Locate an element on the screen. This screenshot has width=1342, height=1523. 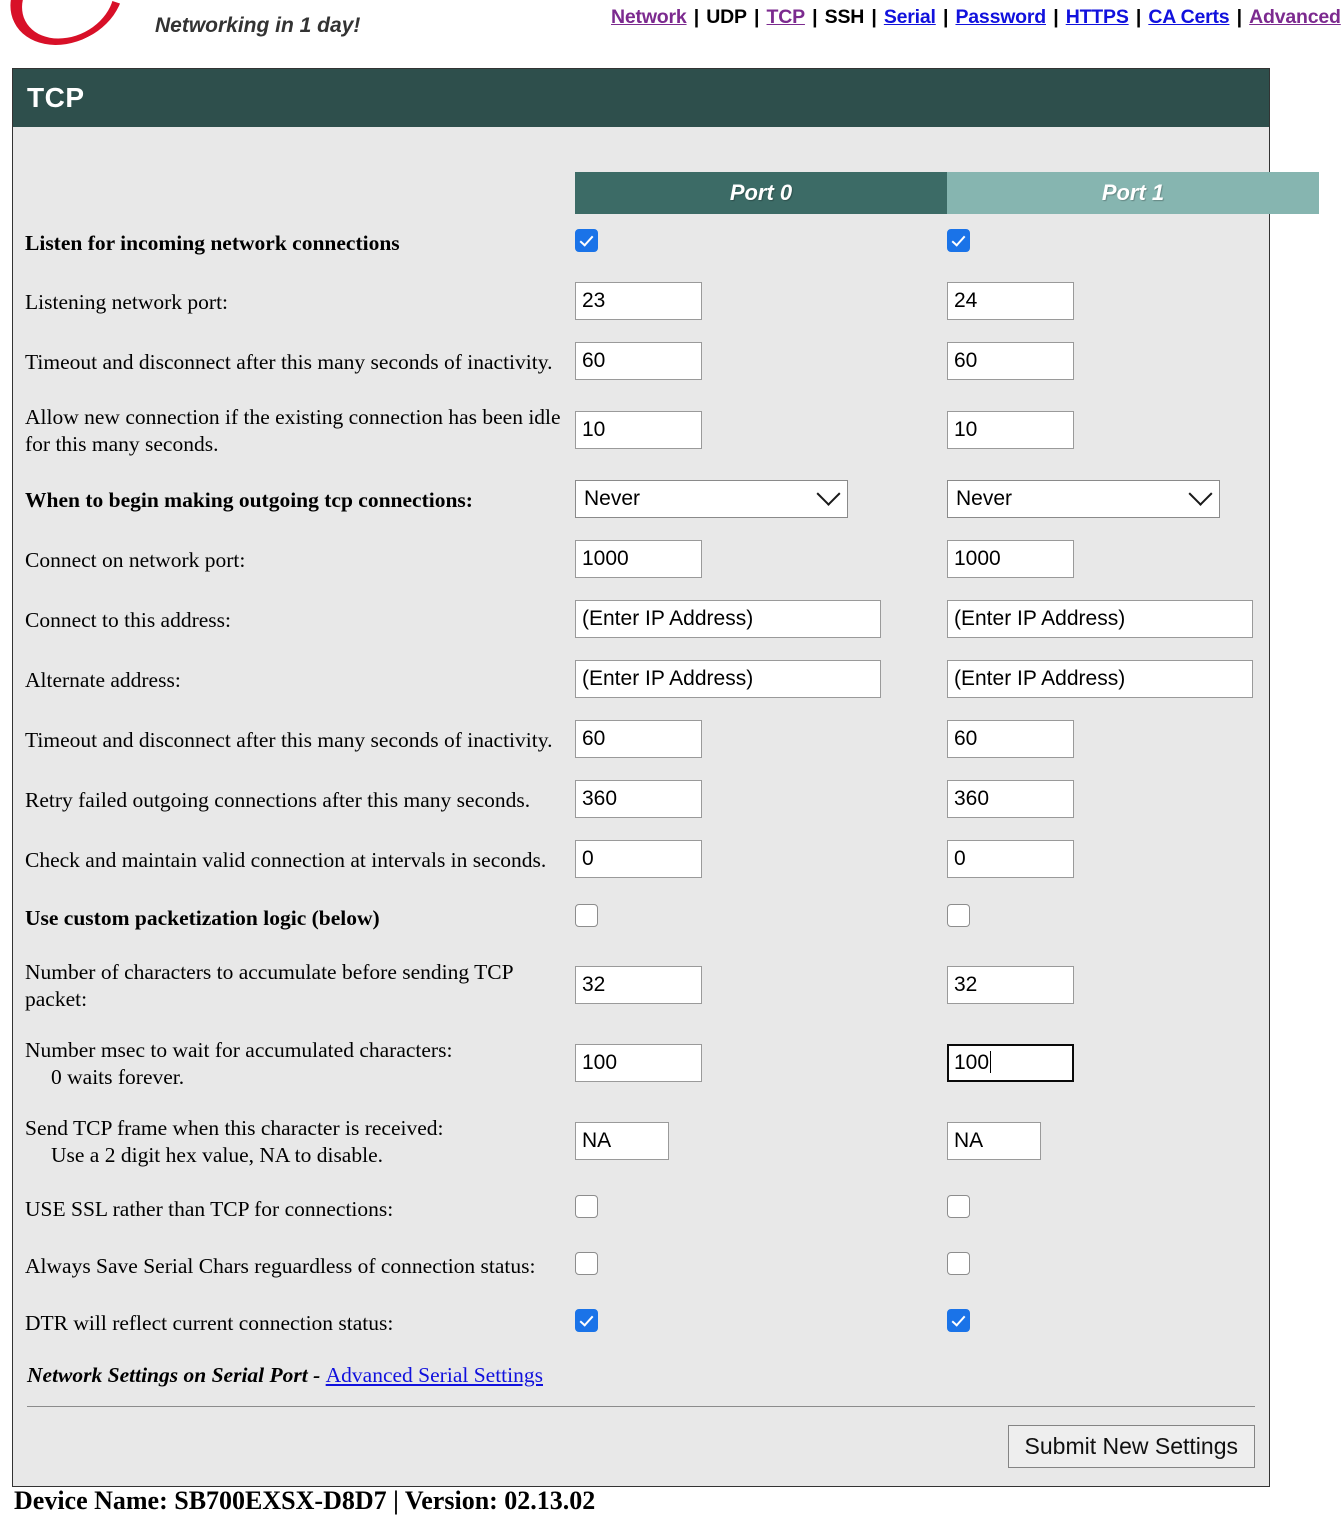
input-port0-row9: 360 is located at coordinates (638, 799).